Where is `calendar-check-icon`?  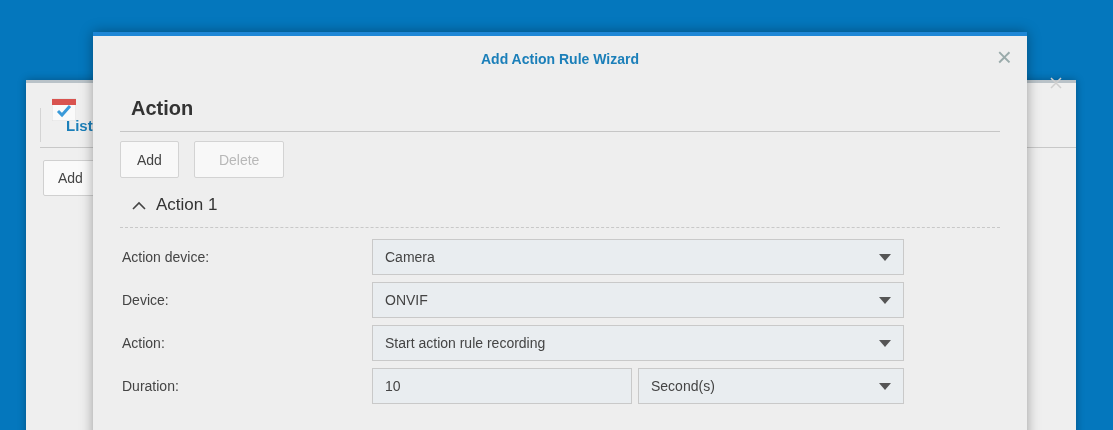 calendar-check-icon is located at coordinates (64, 109).